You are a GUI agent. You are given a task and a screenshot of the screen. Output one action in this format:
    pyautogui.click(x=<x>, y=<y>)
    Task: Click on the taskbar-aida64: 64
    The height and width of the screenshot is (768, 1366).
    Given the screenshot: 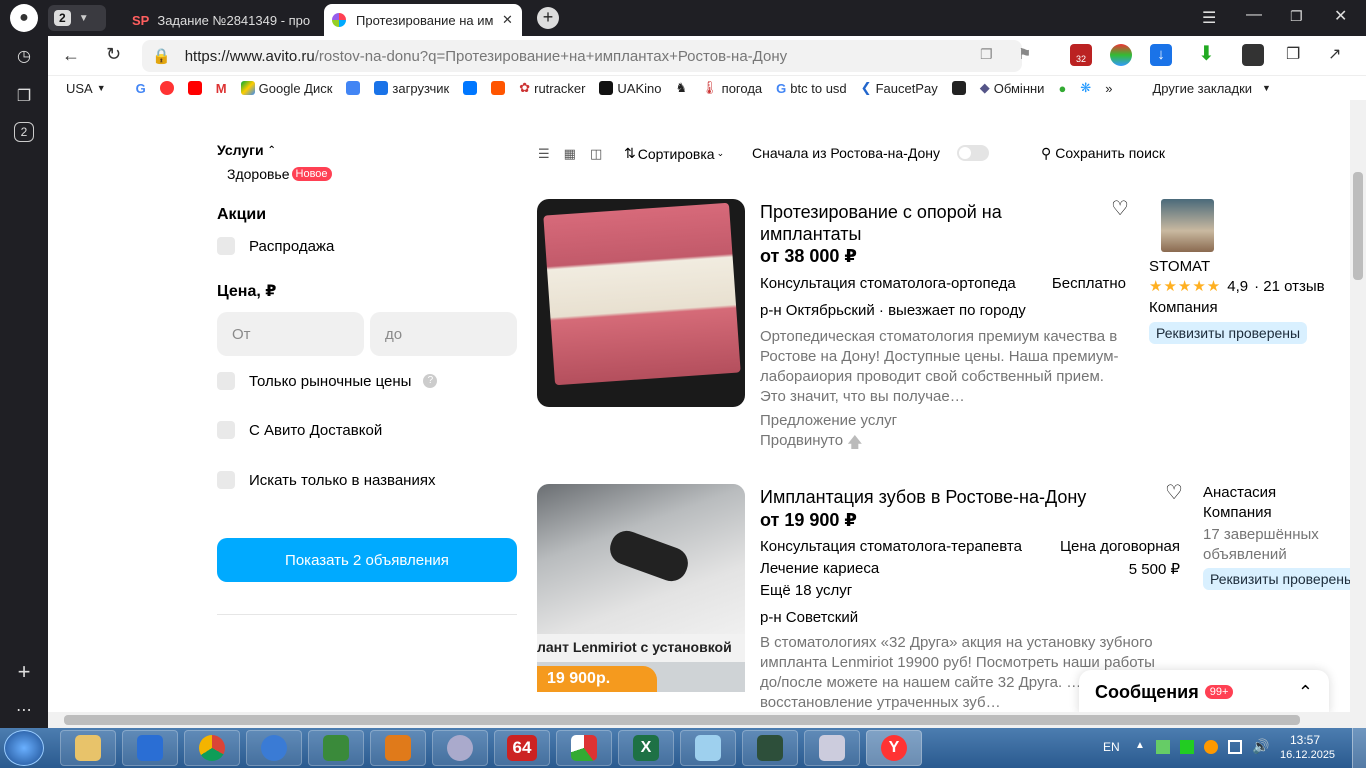 What is the action you would take?
    pyautogui.click(x=522, y=748)
    